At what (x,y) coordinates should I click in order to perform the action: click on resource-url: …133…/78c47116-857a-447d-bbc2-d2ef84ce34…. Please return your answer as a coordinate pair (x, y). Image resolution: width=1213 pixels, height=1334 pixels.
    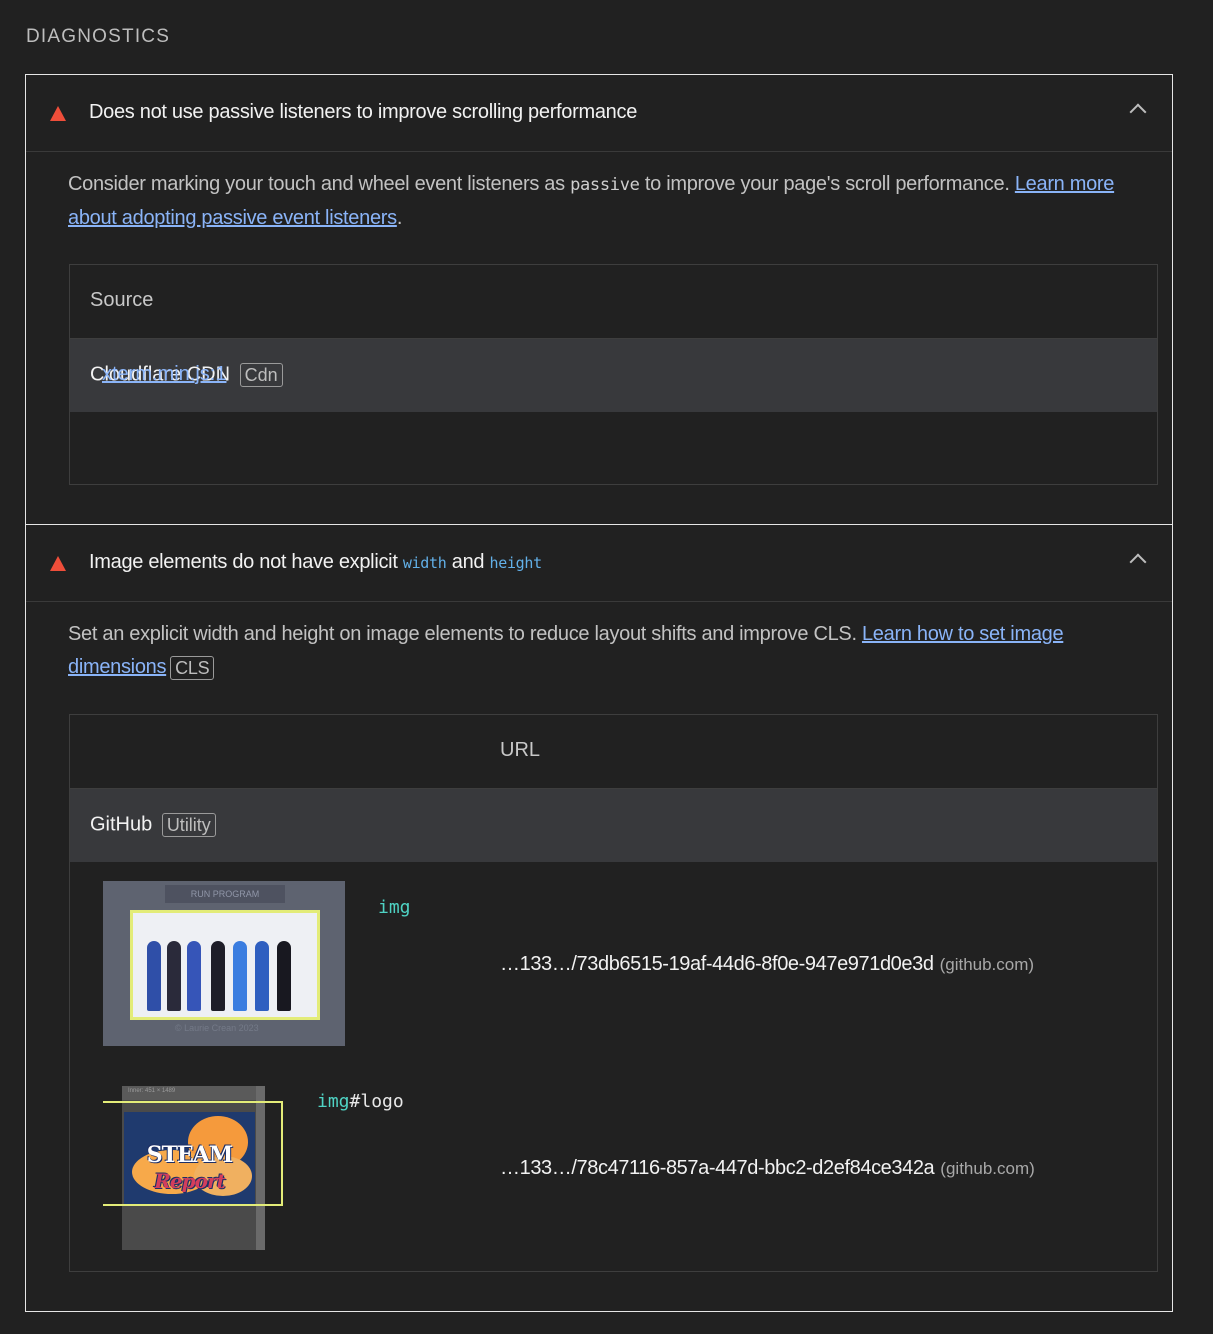
    Looking at the image, I should click on (767, 1168).